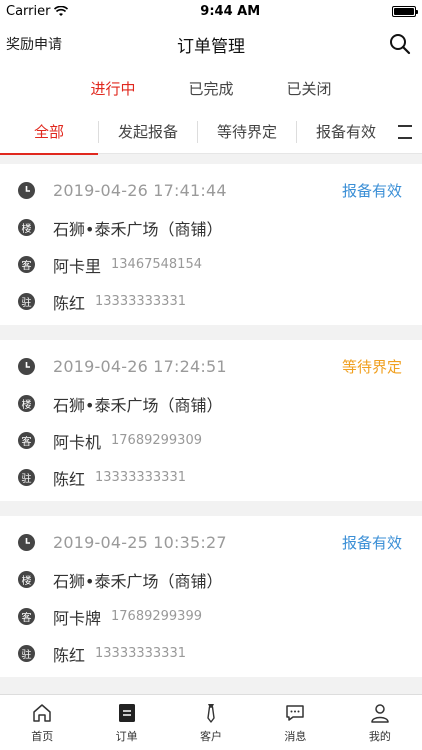 The height and width of the screenshot is (750, 422). What do you see at coordinates (126, 736) in the screenshot?
I see `tab-label: 订单` at bounding box center [126, 736].